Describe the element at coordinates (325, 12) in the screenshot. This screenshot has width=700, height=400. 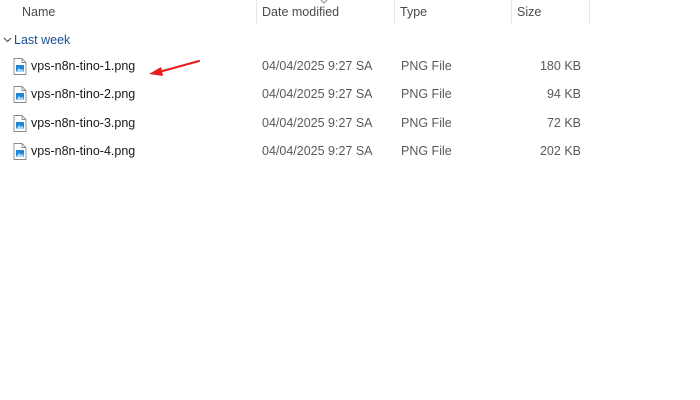
I see `column-header-date-modified: Date modified` at that location.